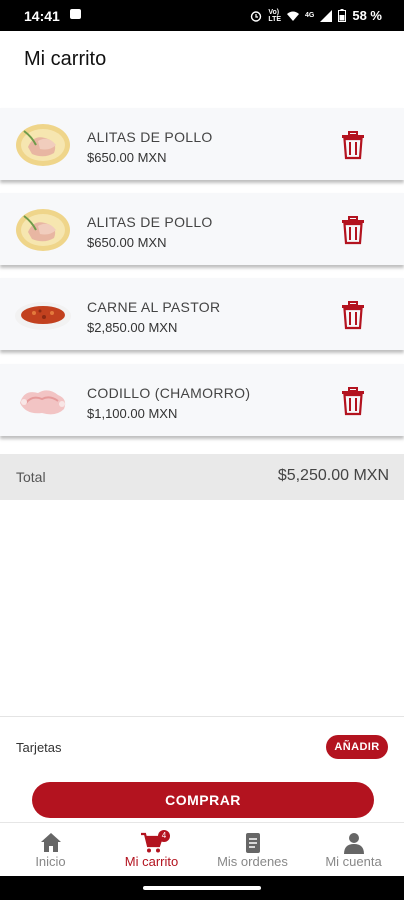  Describe the element at coordinates (203, 800) in the screenshot. I see `buy-button: COMPRAR` at that location.